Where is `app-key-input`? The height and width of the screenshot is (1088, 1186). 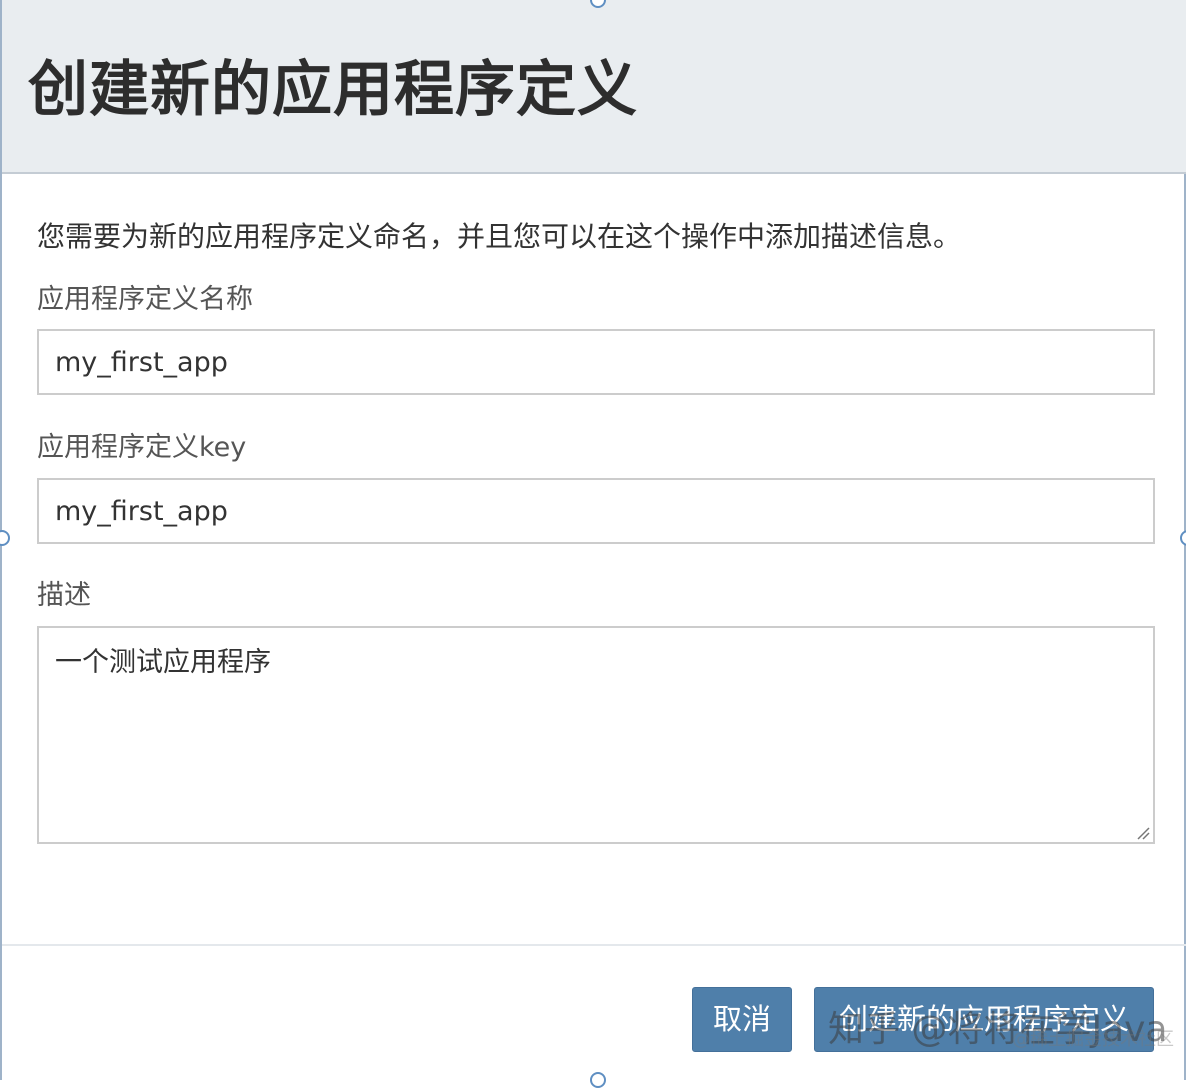 app-key-input is located at coordinates (596, 511).